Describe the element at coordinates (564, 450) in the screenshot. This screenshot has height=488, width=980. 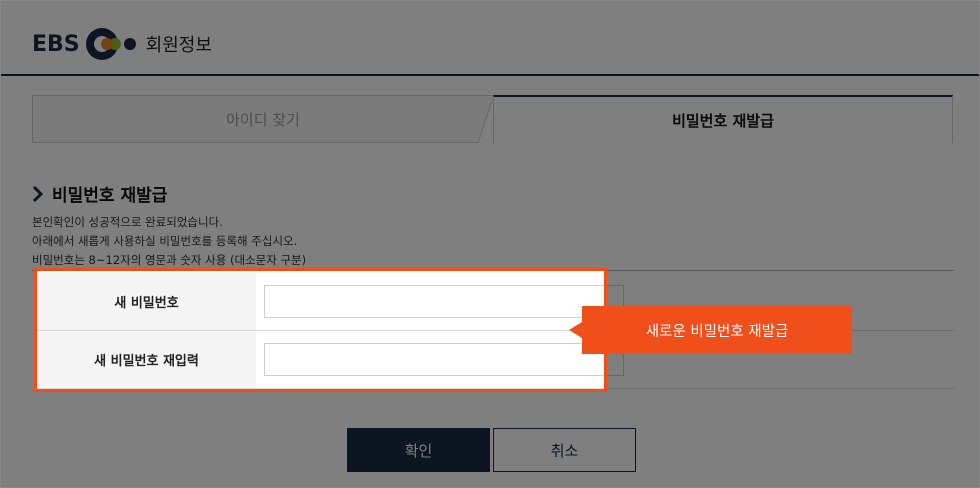
I see `cancel-button: 취소` at that location.